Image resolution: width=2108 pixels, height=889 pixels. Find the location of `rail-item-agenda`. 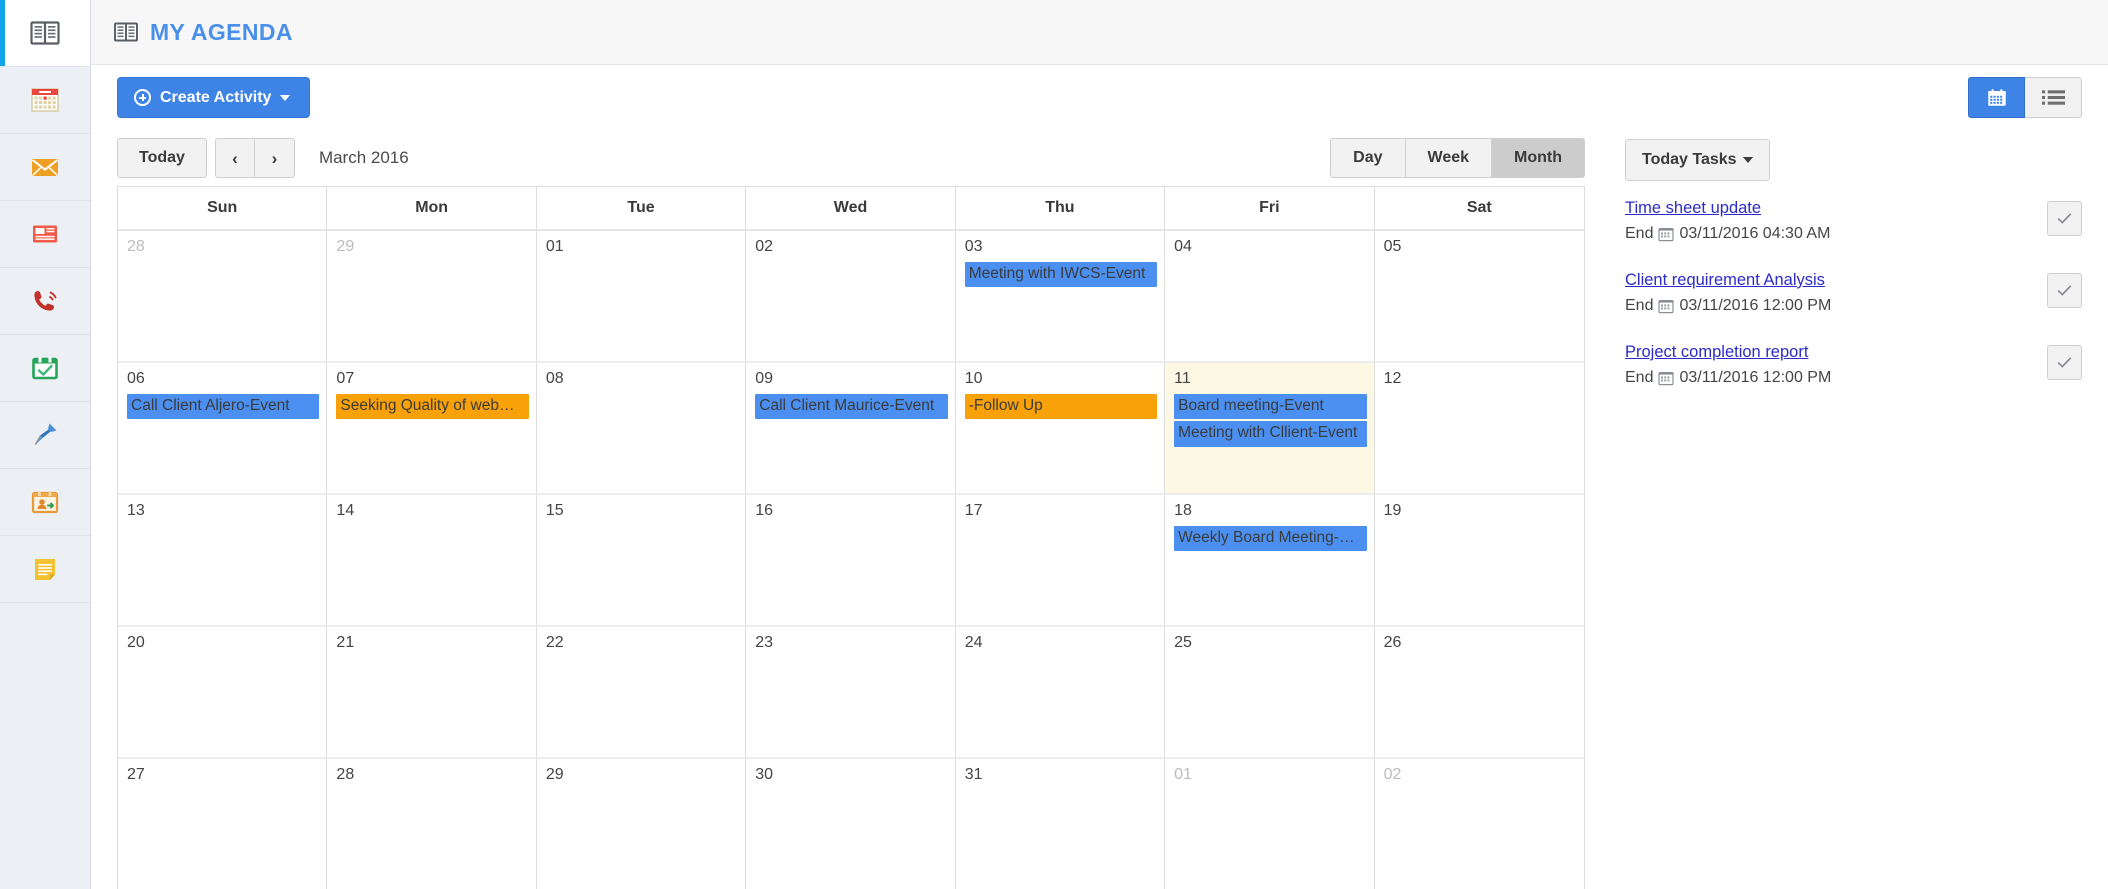

rail-item-agenda is located at coordinates (45, 33).